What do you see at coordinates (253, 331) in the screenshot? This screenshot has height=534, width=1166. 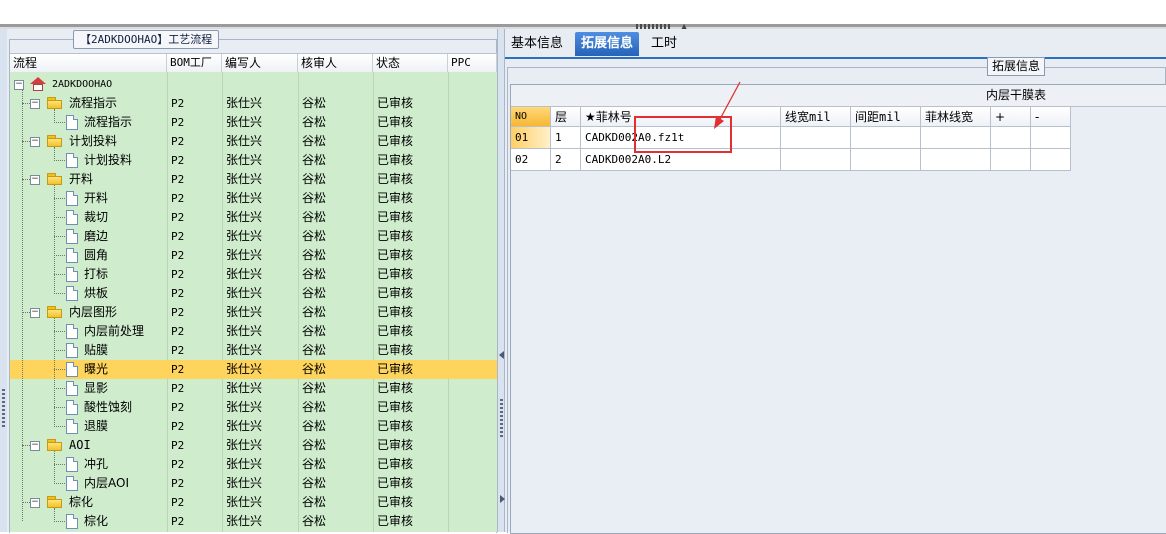 I see `tree-item-row: 内层前处理 P2 张仕兴 谷松 已审核` at bounding box center [253, 331].